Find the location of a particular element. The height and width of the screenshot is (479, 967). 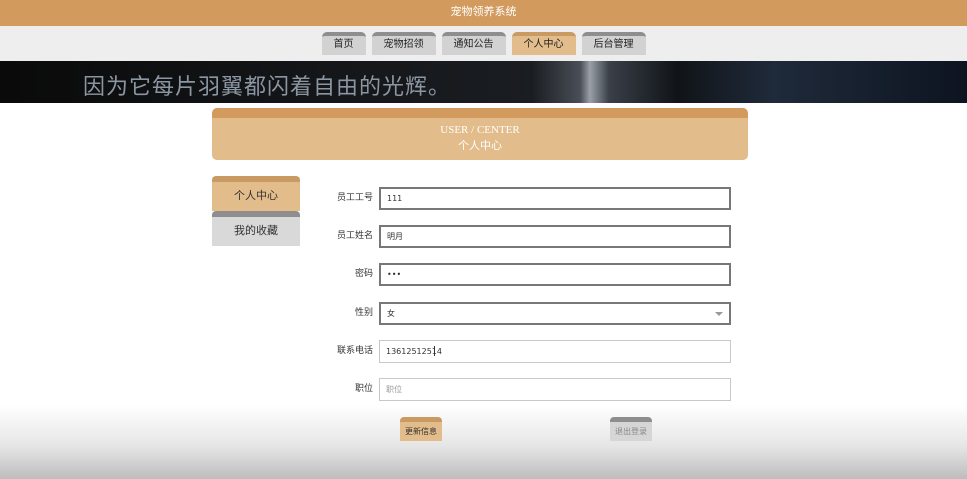

chevron-down-icon is located at coordinates (719, 314).